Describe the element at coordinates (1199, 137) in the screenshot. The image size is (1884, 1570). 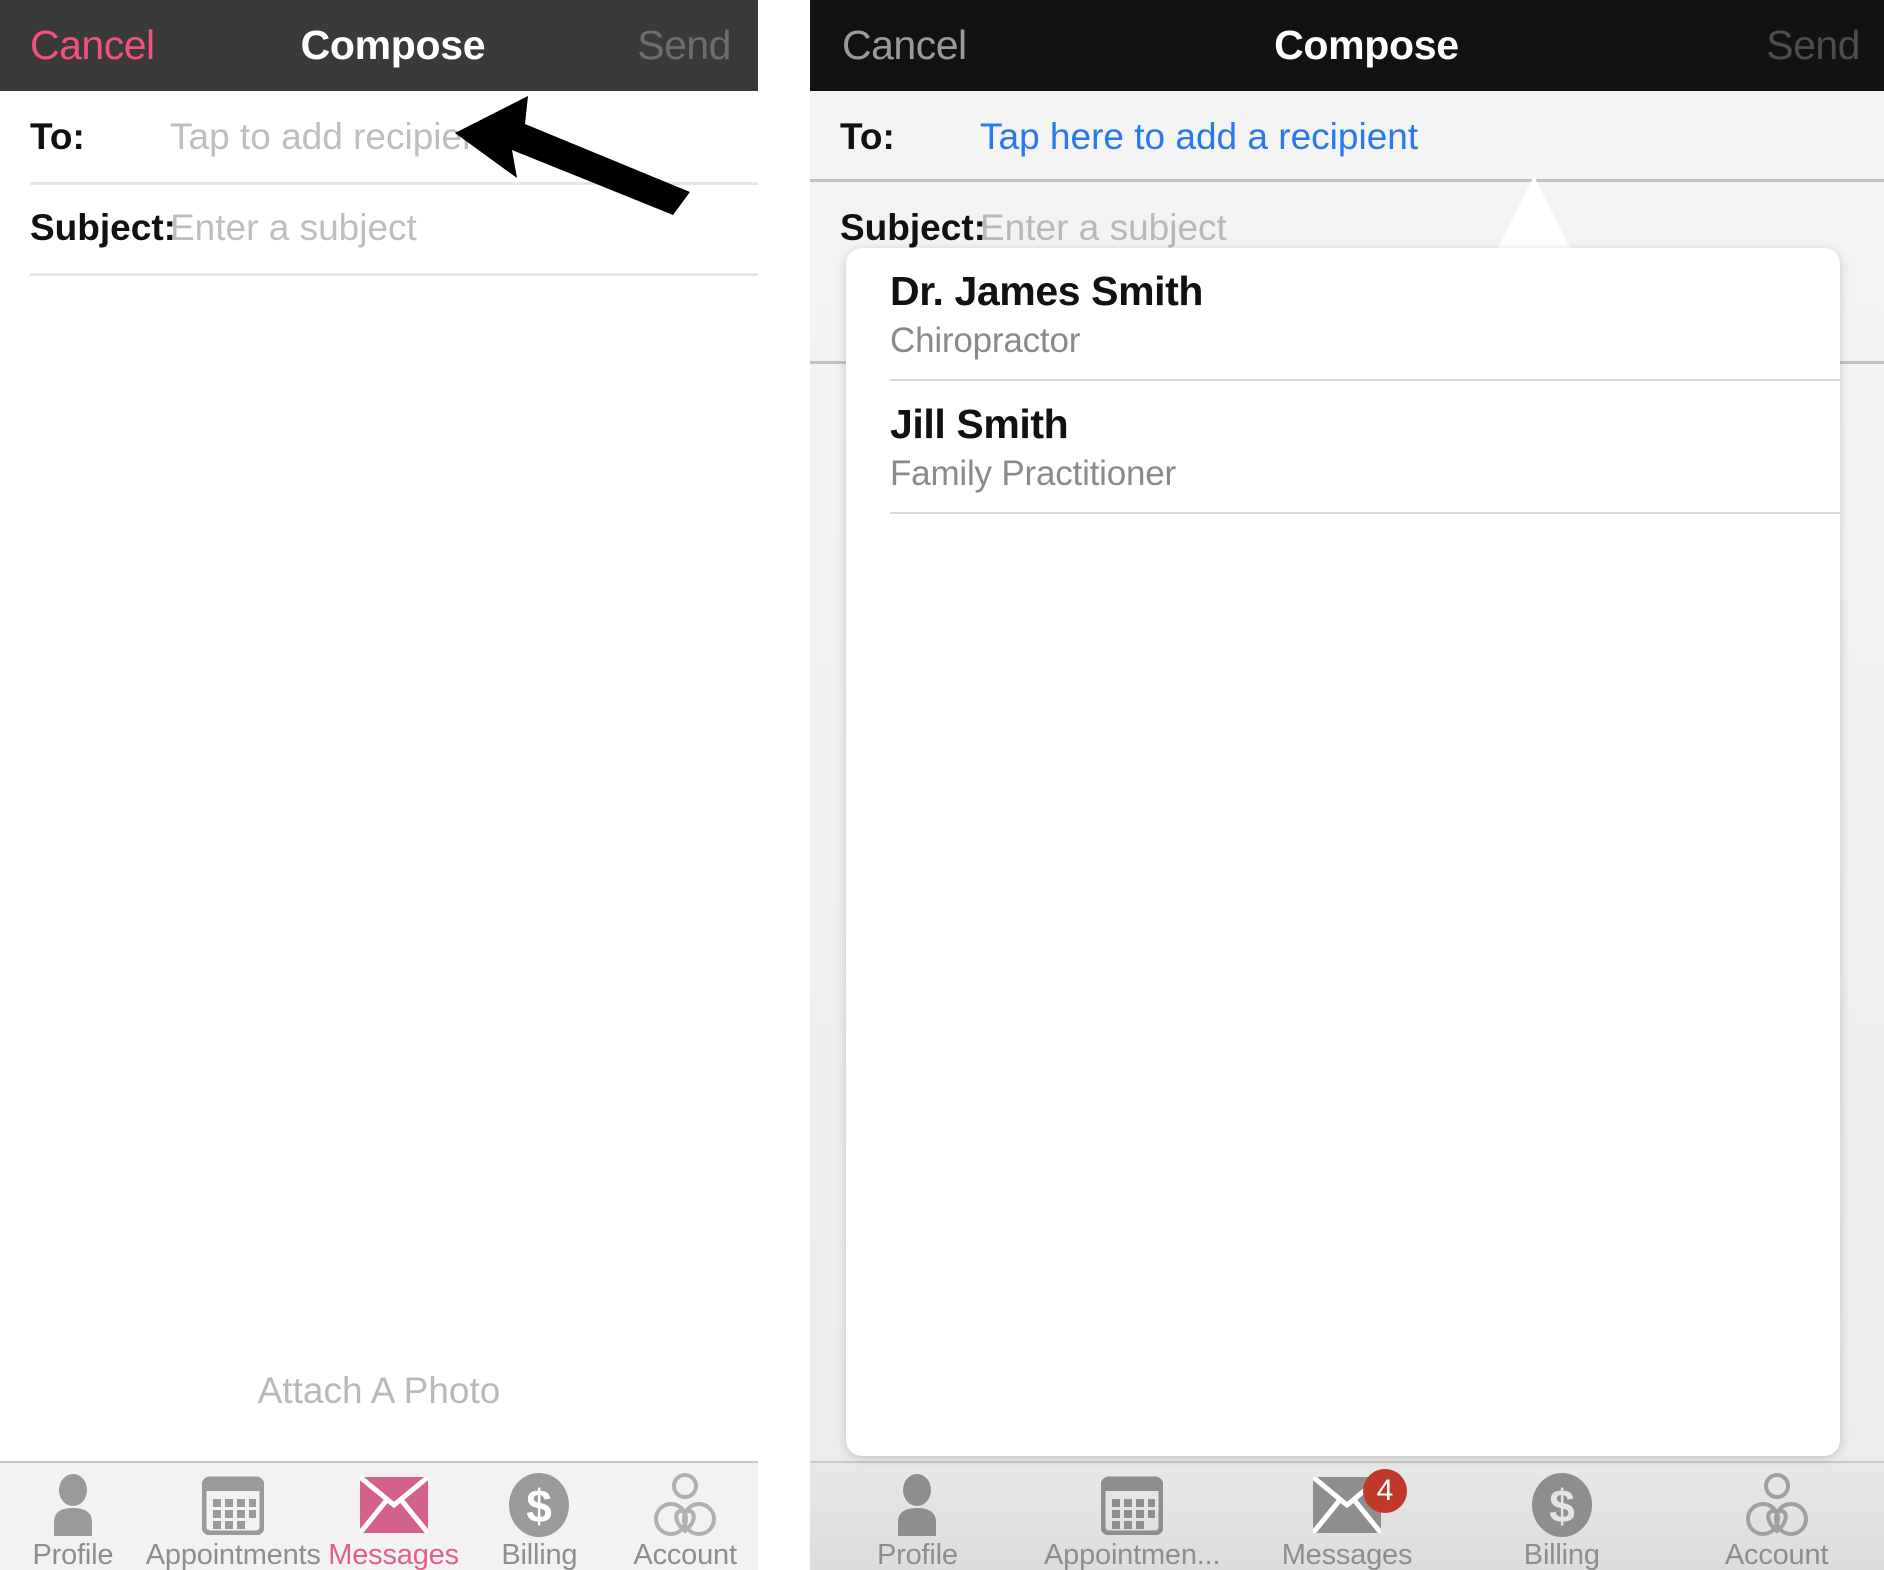
I see `to-input: Tap here to add a recipient` at that location.